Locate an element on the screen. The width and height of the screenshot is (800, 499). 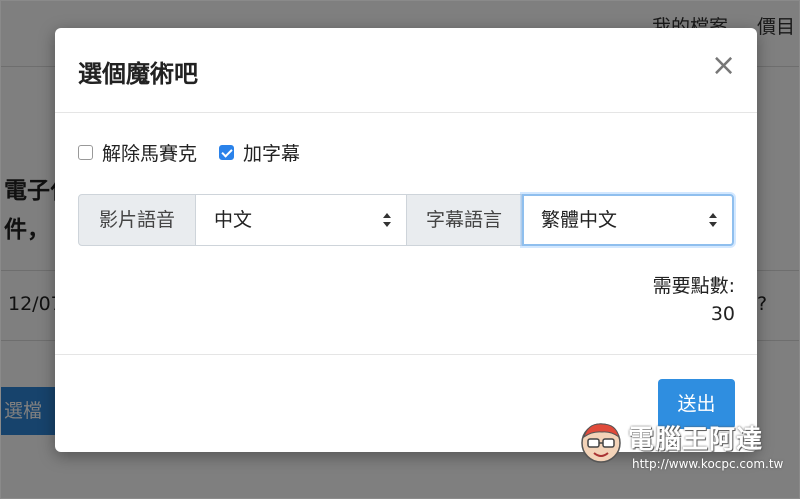
remove-mosaic-checkbox: 解除馬賽克 is located at coordinates (137, 152).